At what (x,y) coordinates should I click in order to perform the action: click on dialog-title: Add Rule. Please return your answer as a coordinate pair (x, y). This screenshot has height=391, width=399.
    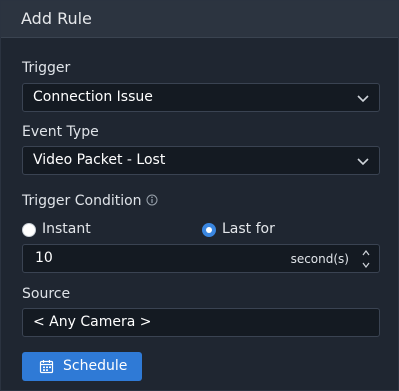
    Looking at the image, I should click on (56, 18).